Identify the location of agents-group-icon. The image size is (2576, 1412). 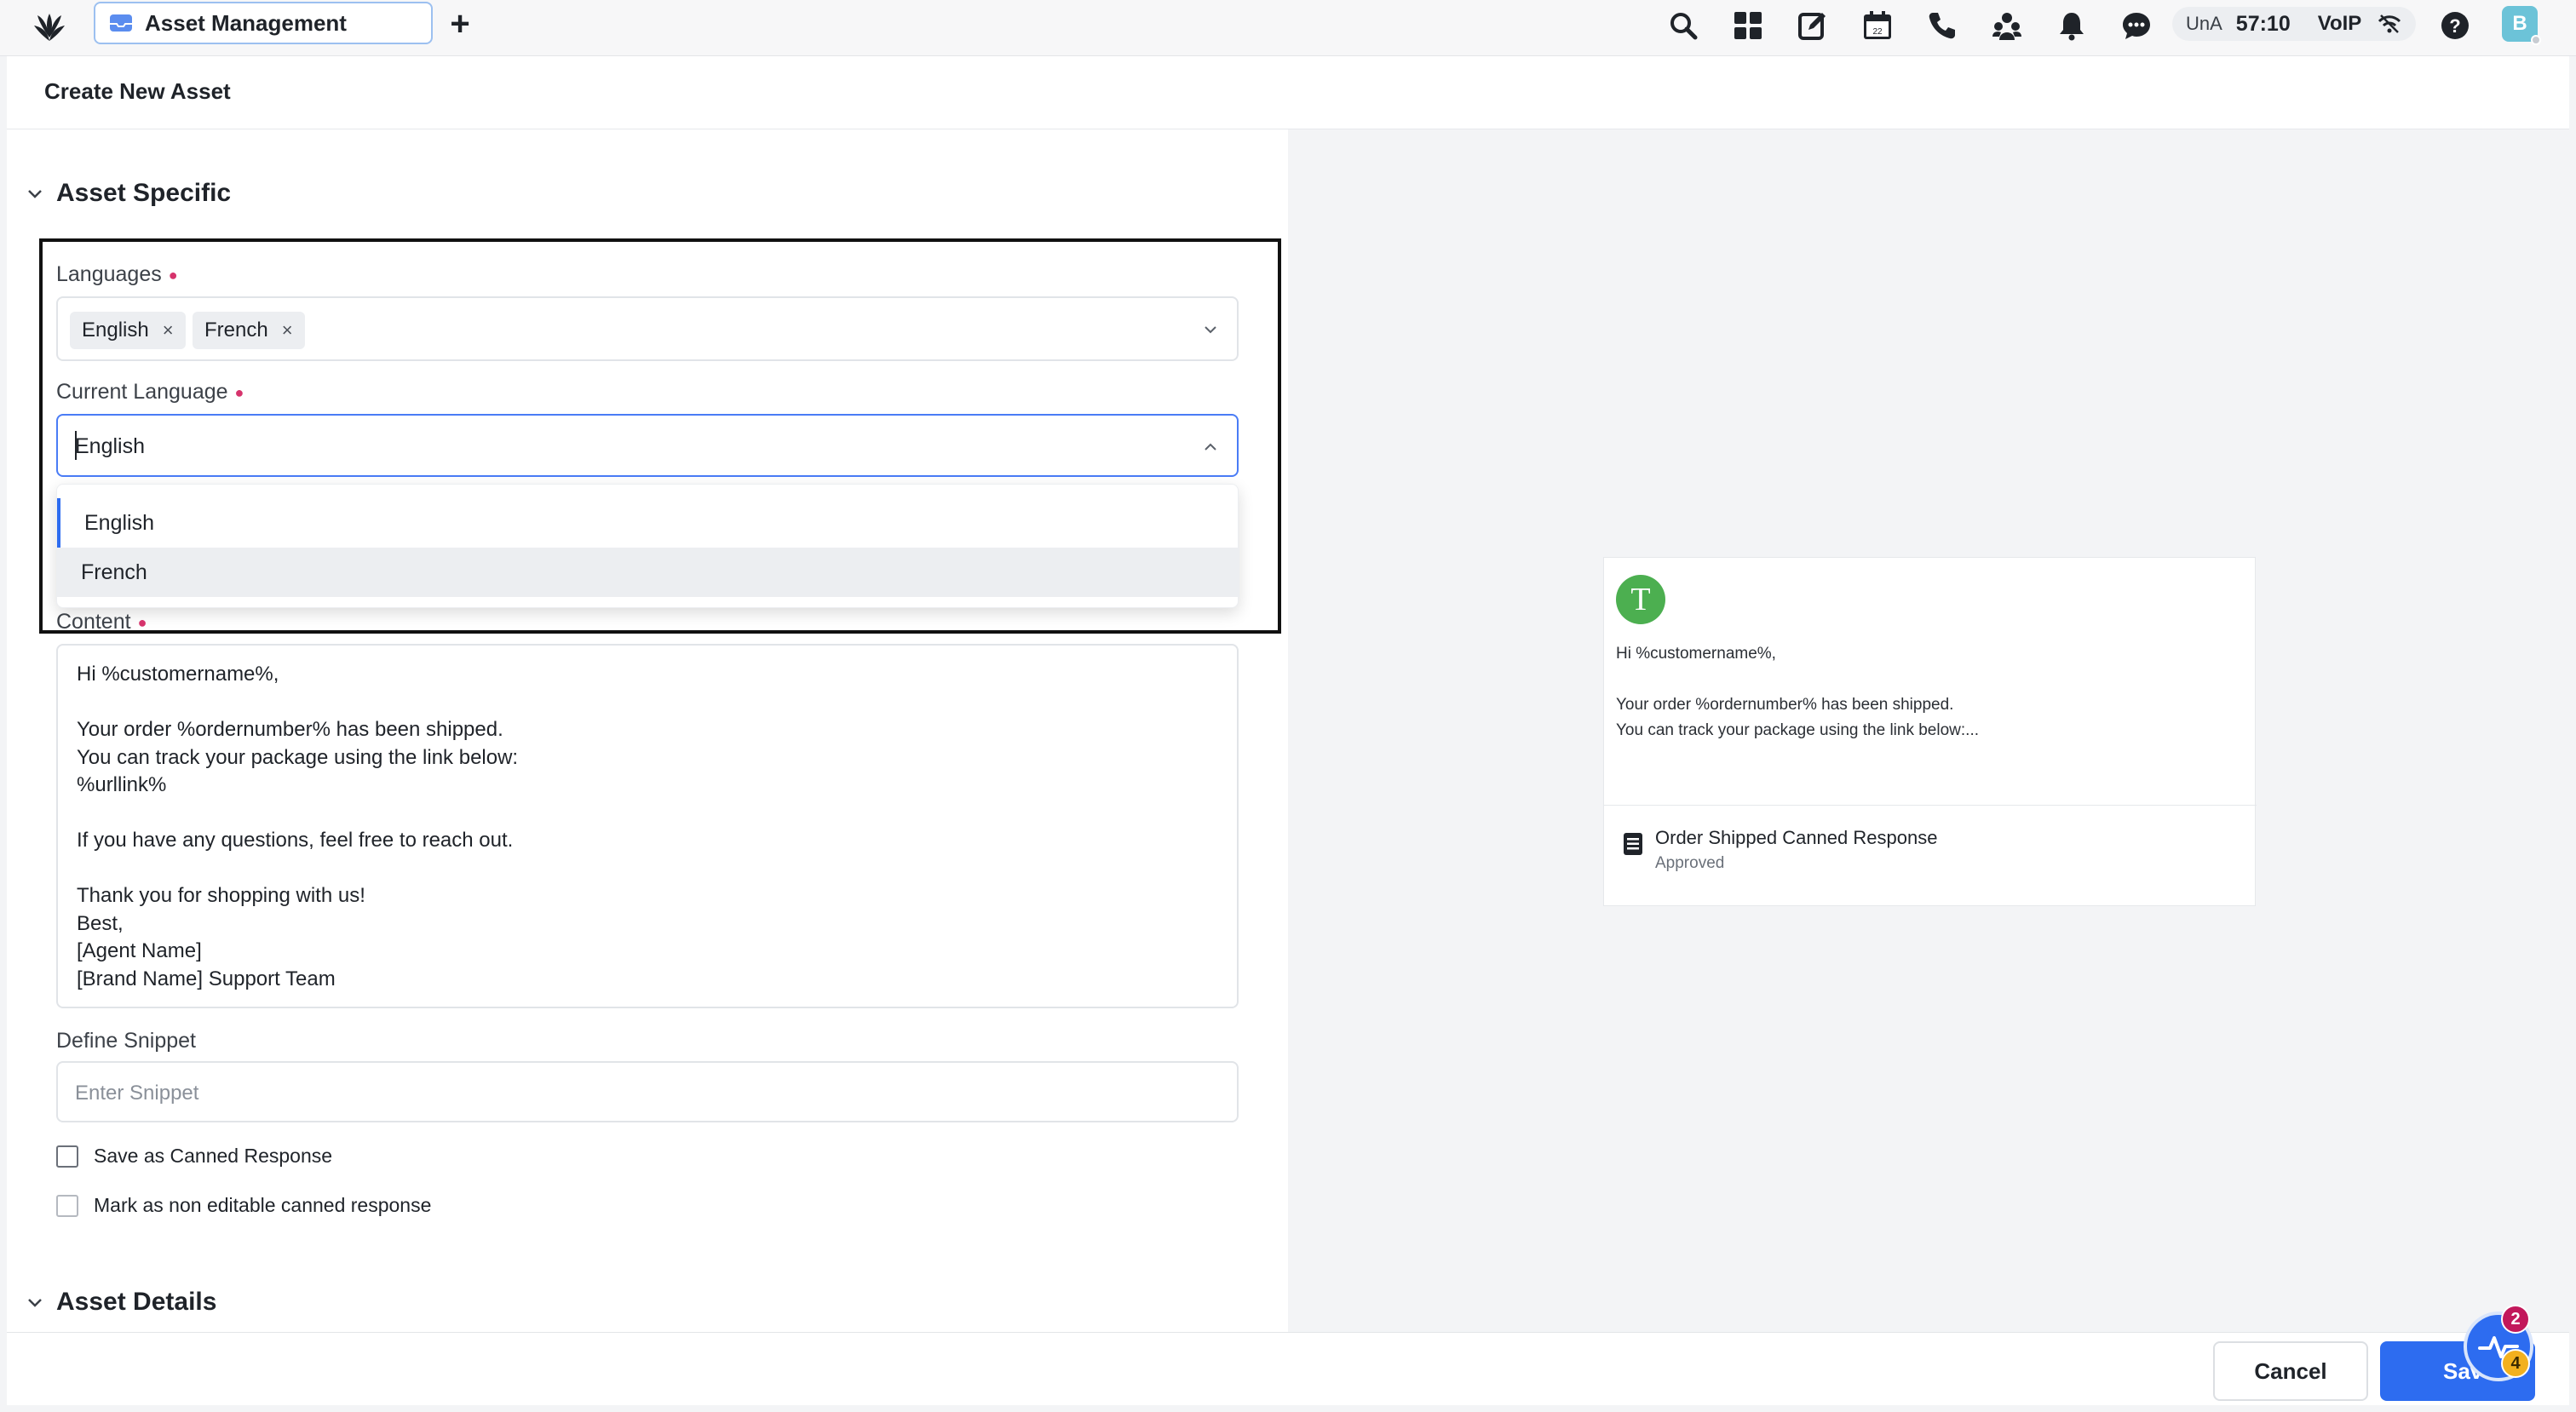
(2007, 25).